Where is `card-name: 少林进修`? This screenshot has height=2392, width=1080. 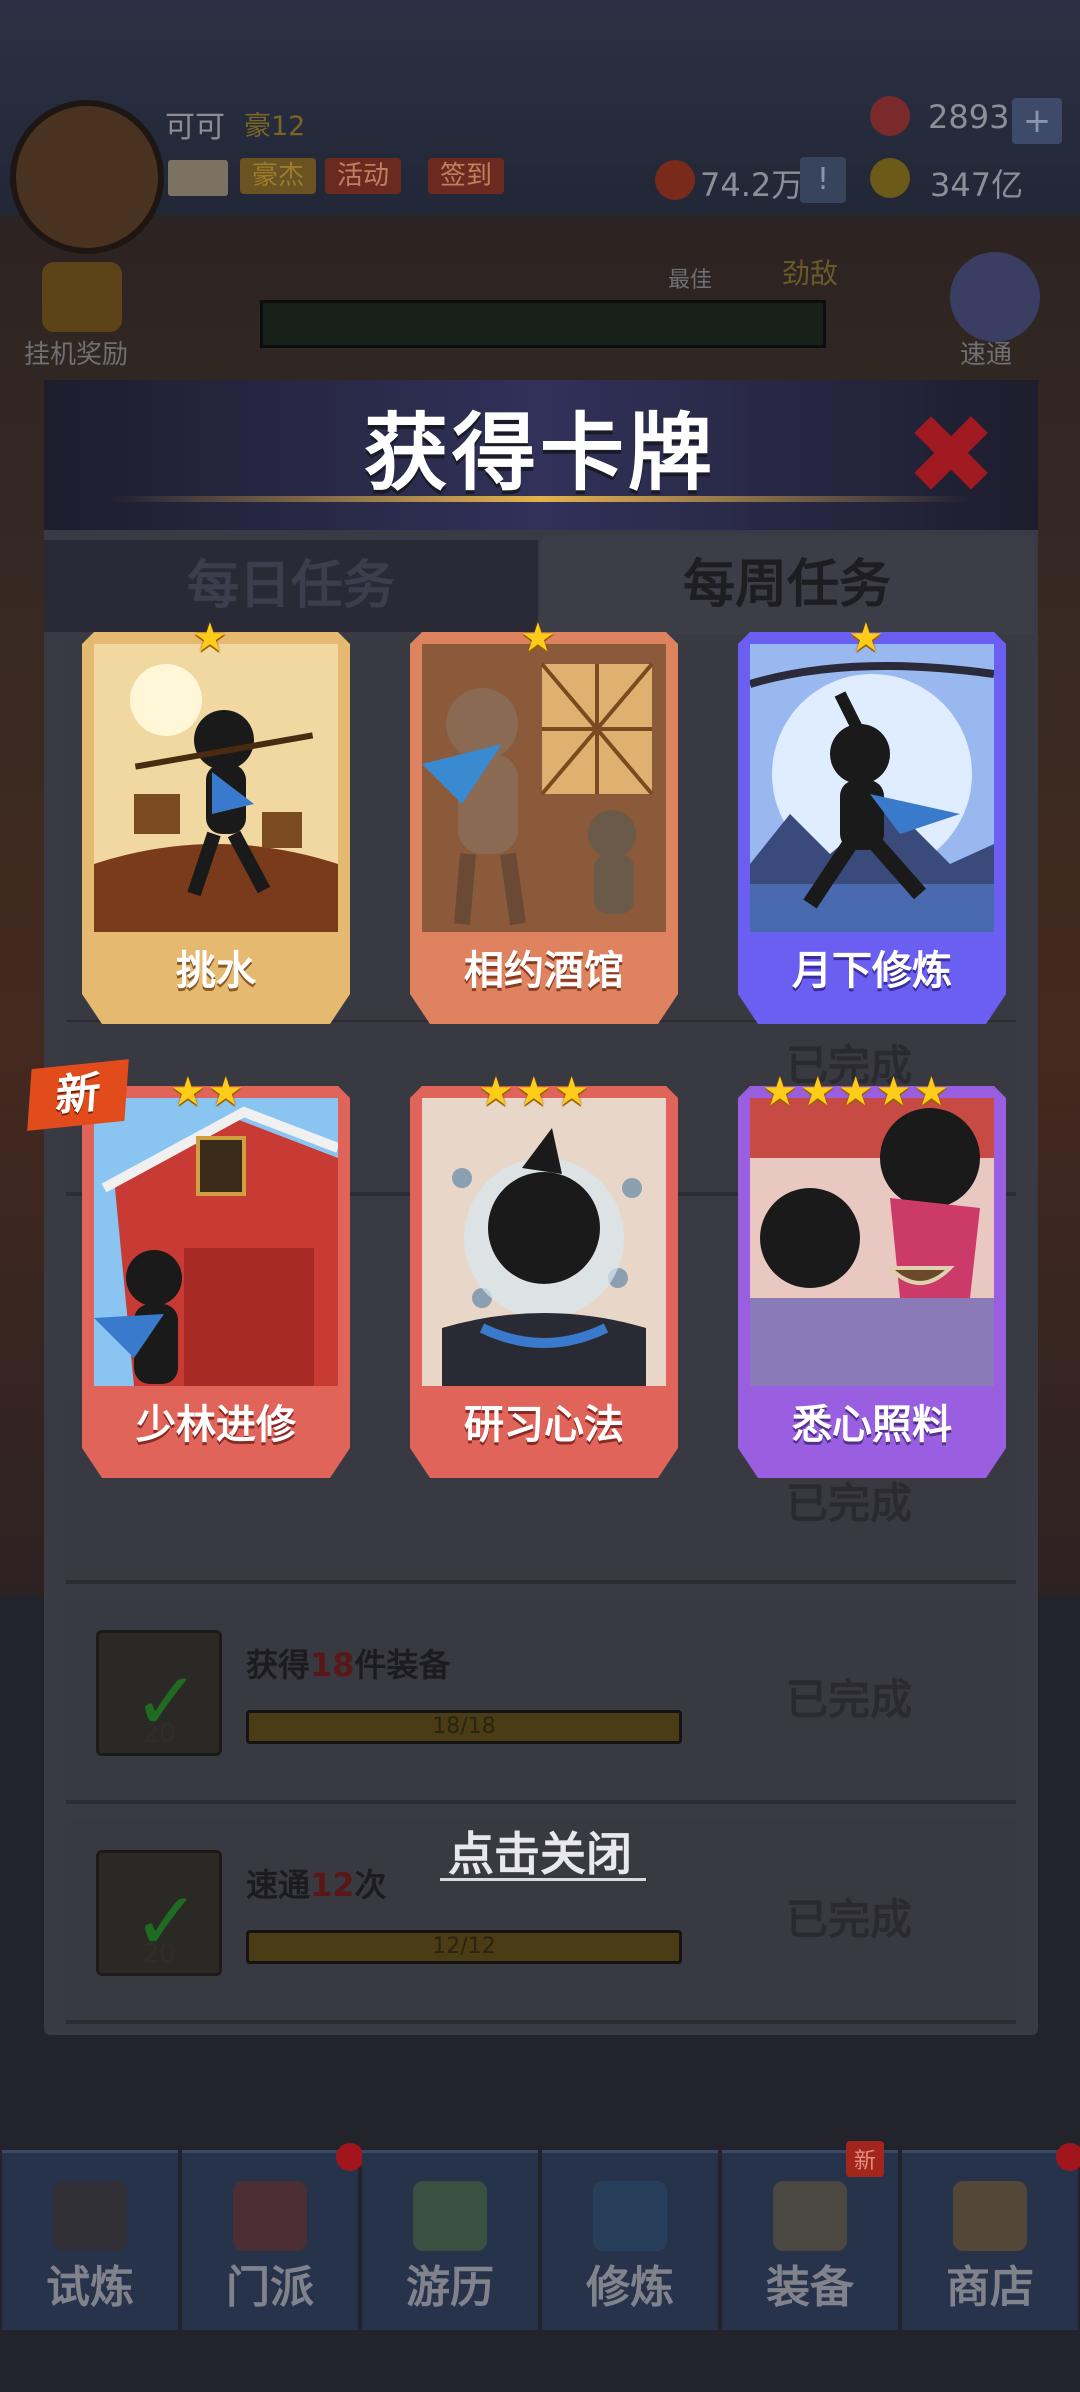
card-name: 少林进修 is located at coordinates (216, 1425).